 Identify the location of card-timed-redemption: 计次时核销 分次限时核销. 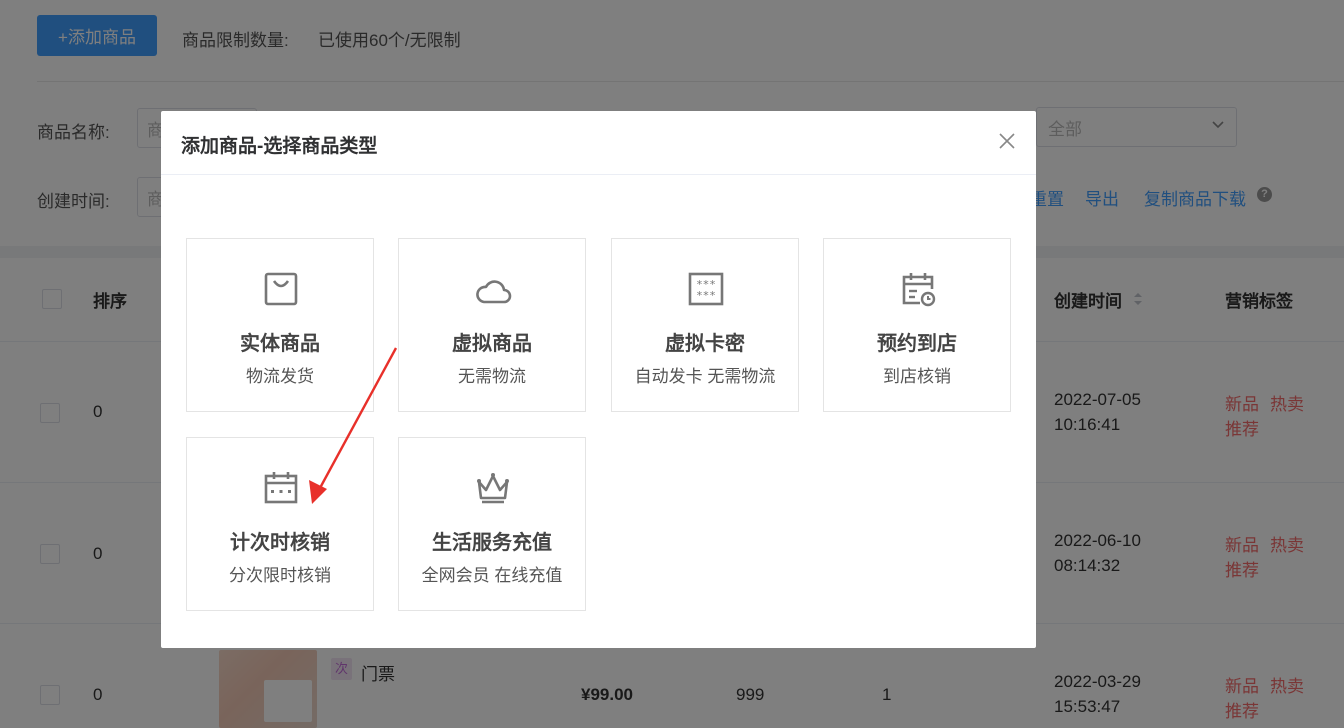
(280, 524).